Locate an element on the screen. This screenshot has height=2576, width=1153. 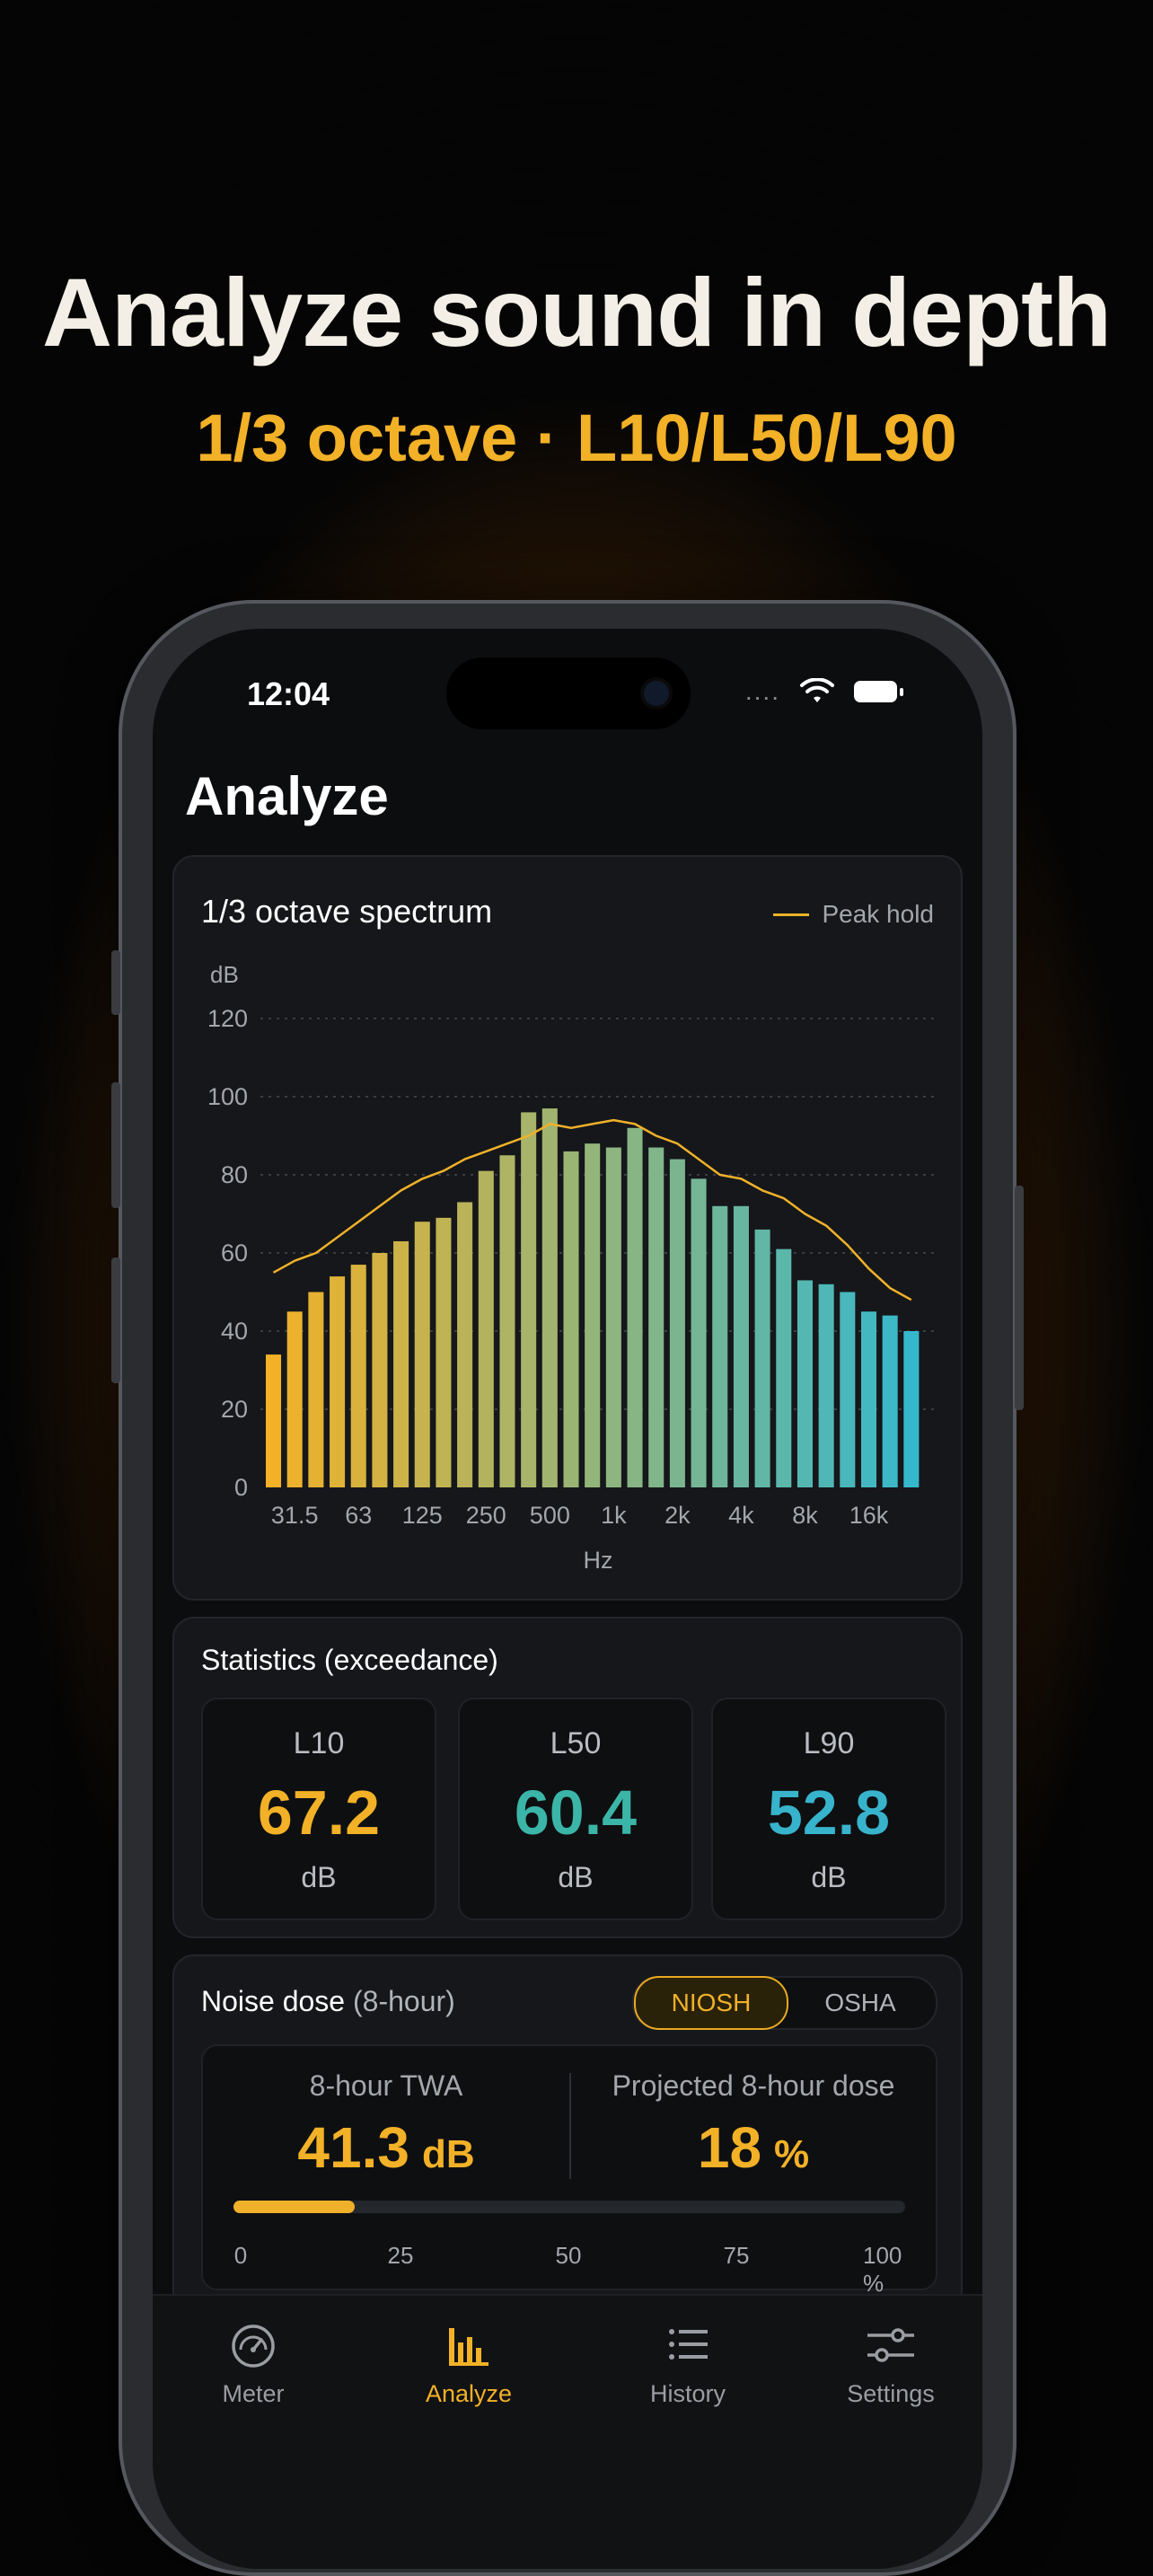
tab-analyze: Analyze is located at coordinates (469, 2365).